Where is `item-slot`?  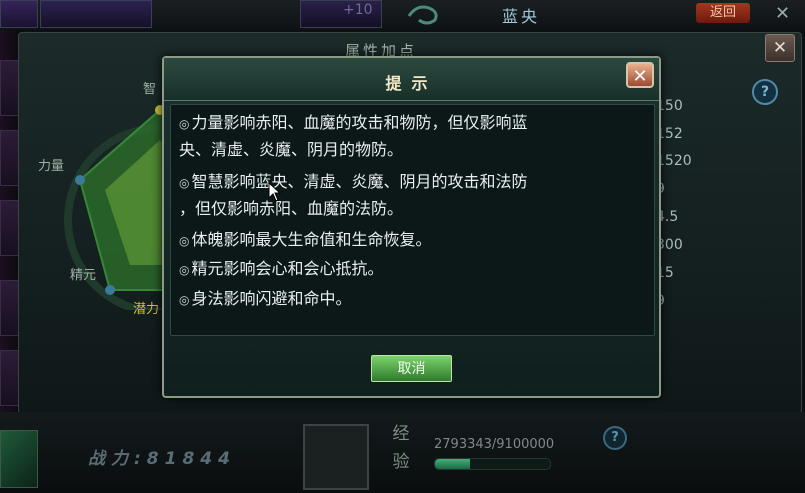 item-slot is located at coordinates (336, 457).